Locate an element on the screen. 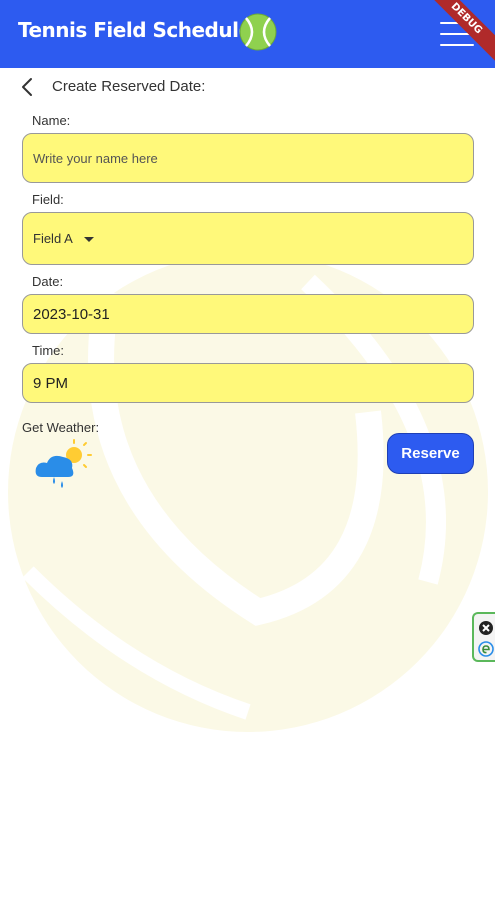 The width and height of the screenshot is (495, 911). reserve-button: Reserve is located at coordinates (430, 453).